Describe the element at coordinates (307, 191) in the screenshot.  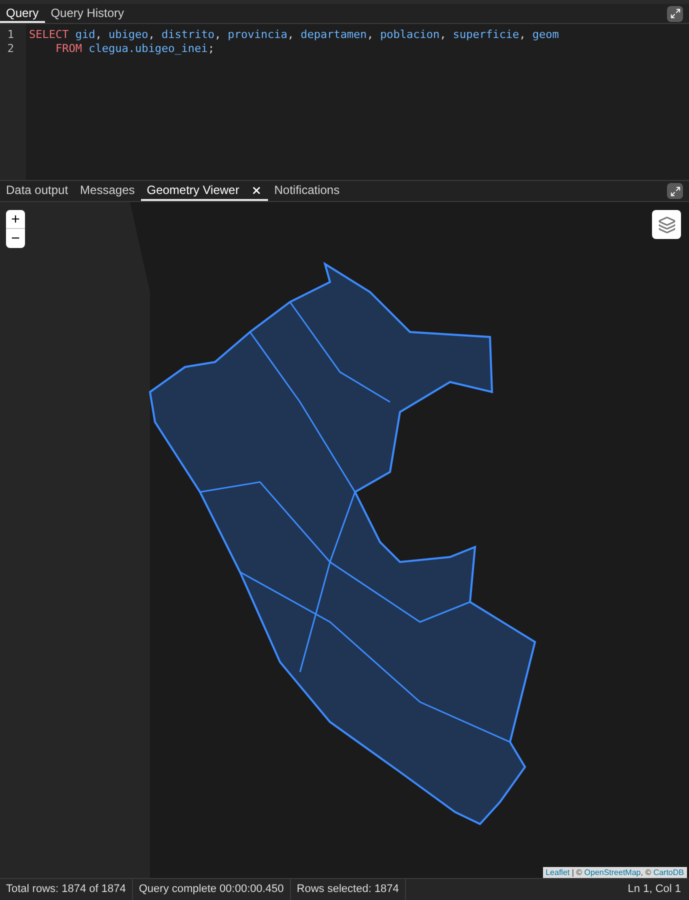
I see `tab: Notifications` at that location.